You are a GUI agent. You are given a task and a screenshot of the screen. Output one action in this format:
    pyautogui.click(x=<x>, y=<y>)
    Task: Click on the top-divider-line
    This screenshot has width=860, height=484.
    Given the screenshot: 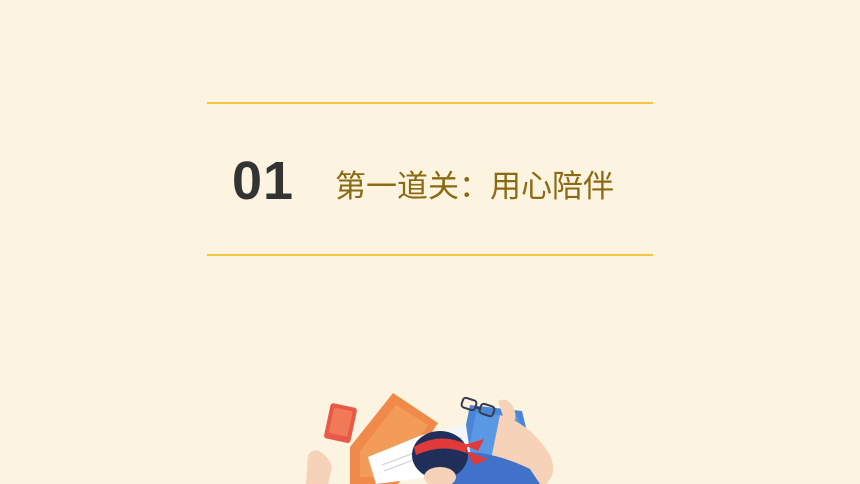 What is the action you would take?
    pyautogui.click(x=430, y=103)
    